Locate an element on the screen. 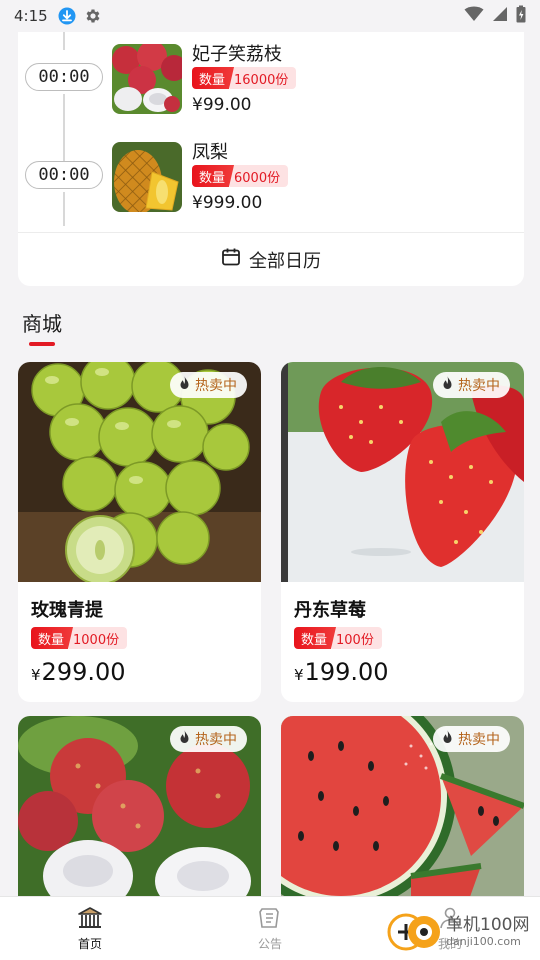 The image size is (540, 960). lychee-image: 热卖中 is located at coordinates (139, 816).